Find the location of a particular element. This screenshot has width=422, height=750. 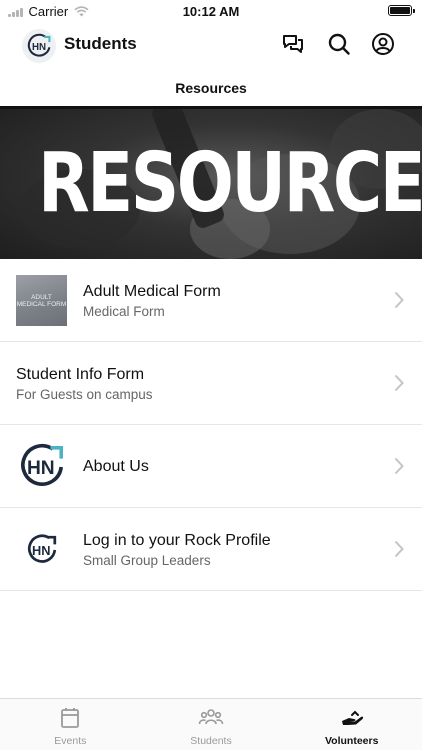

item-title: Adult Medical Form is located at coordinates (152, 291).